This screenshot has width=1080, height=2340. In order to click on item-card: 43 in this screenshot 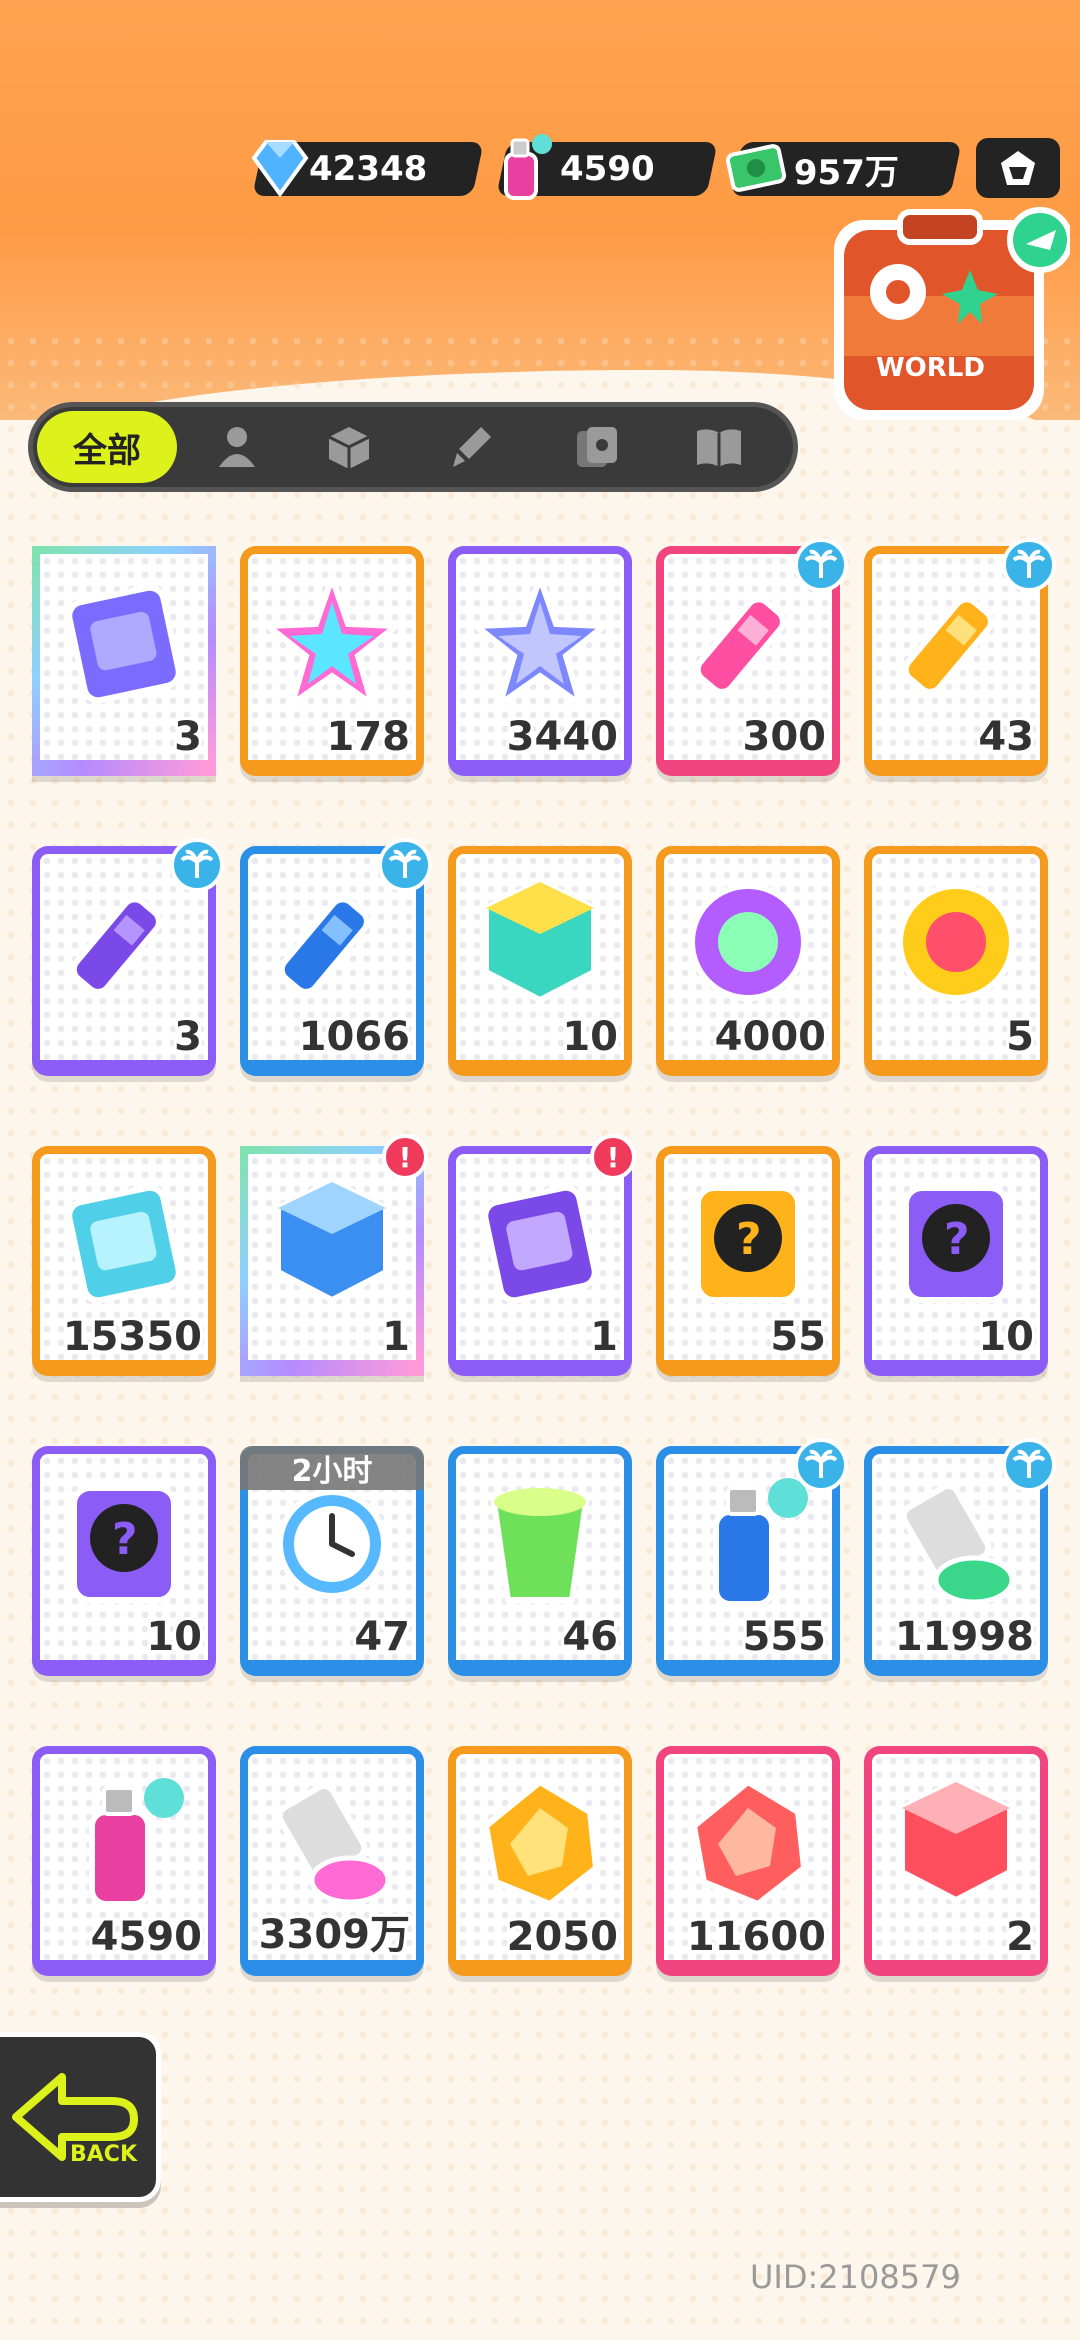, I will do `click(960, 657)`.